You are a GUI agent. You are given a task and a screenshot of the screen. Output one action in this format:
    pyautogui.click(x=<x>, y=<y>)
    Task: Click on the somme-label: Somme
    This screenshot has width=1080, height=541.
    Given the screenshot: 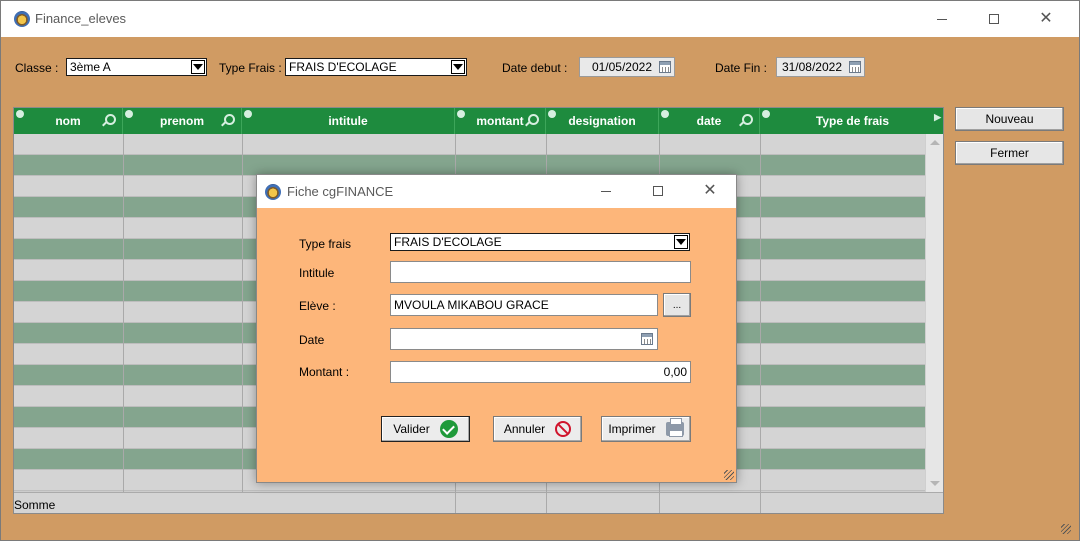 What is the action you would take?
    pyautogui.click(x=35, y=505)
    